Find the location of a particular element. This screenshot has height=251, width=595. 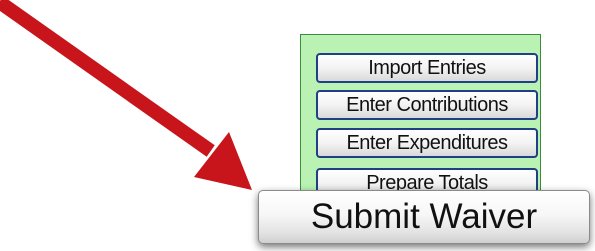

import-entries-button: Import Entries is located at coordinates (427, 68).